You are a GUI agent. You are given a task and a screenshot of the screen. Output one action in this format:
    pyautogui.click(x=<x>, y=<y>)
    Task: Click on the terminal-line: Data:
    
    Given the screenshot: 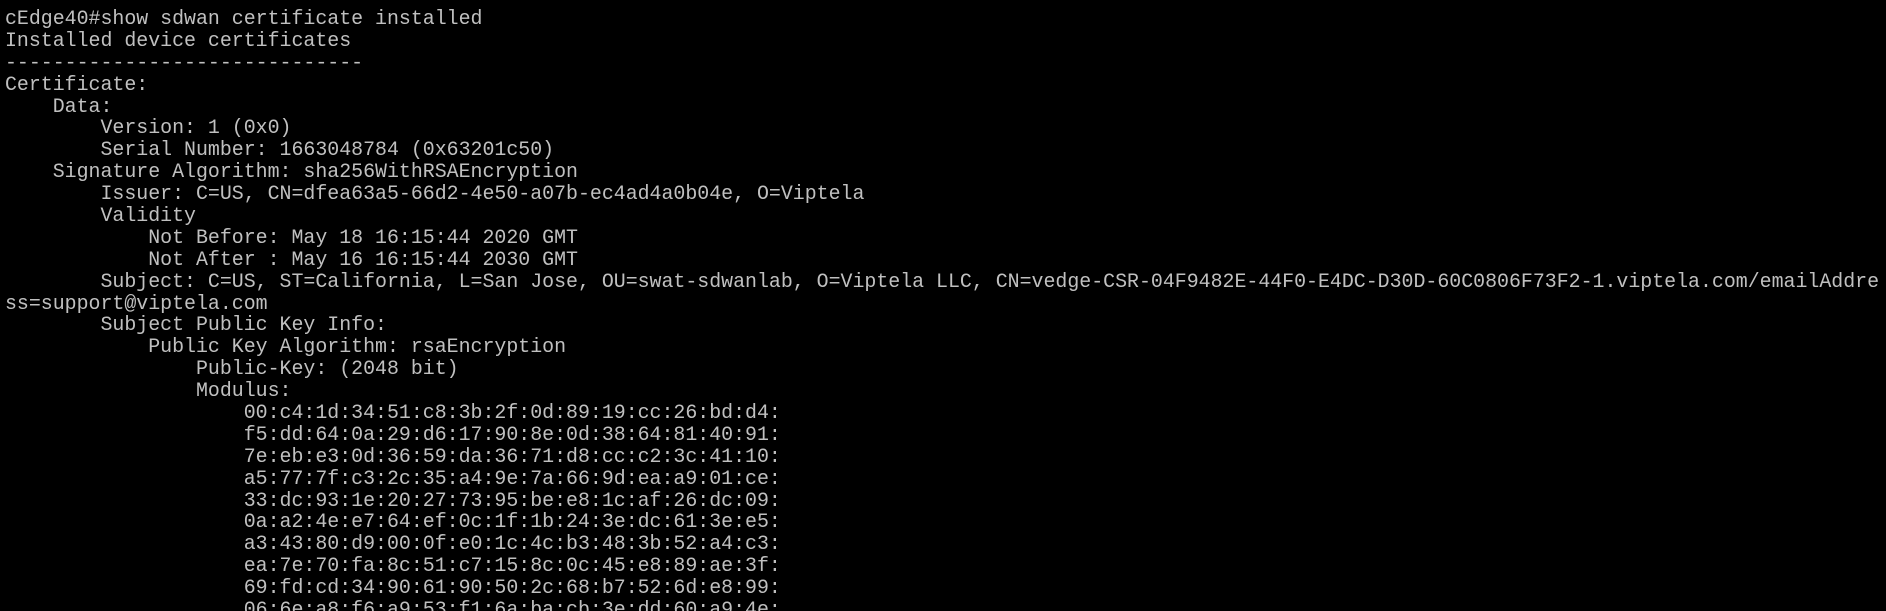 What is the action you would take?
    pyautogui.click(x=59, y=106)
    